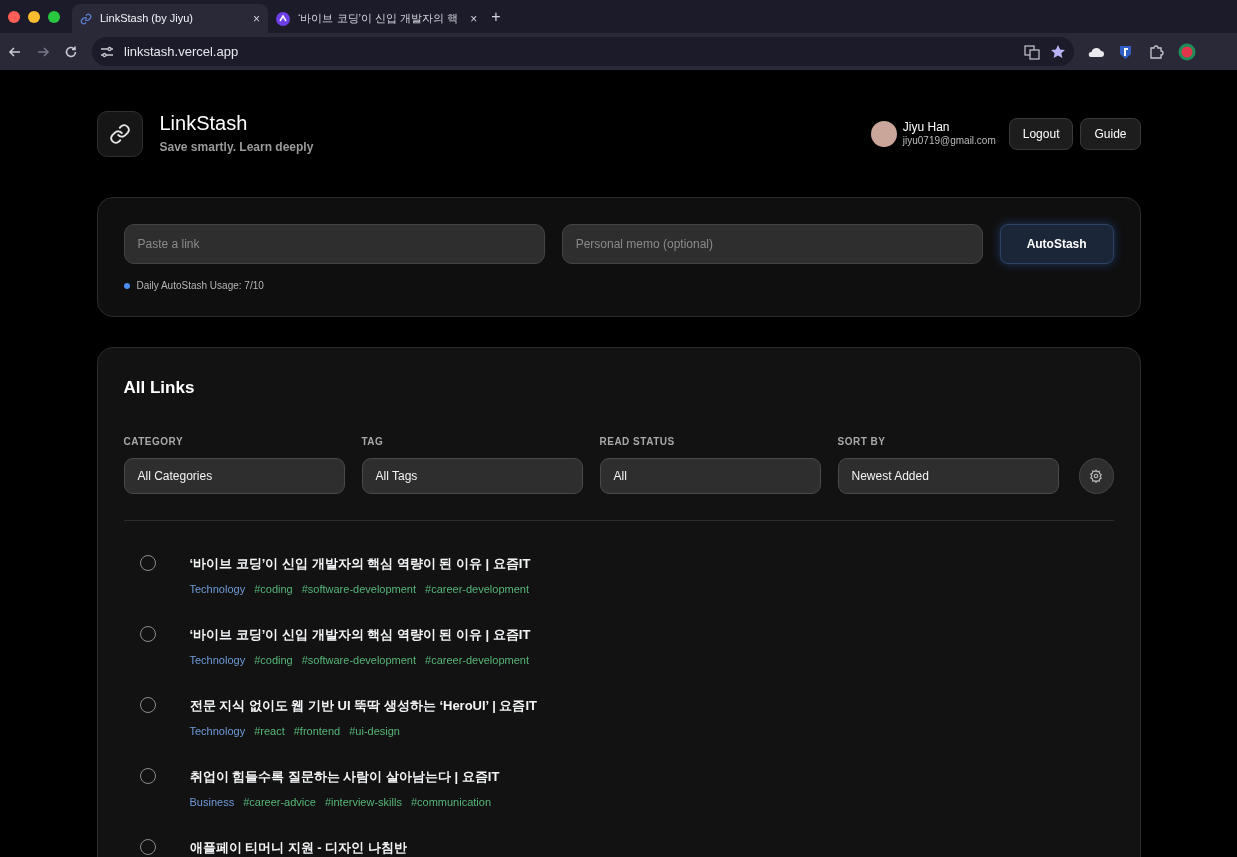  I want to click on settings-icon, so click(1096, 475).